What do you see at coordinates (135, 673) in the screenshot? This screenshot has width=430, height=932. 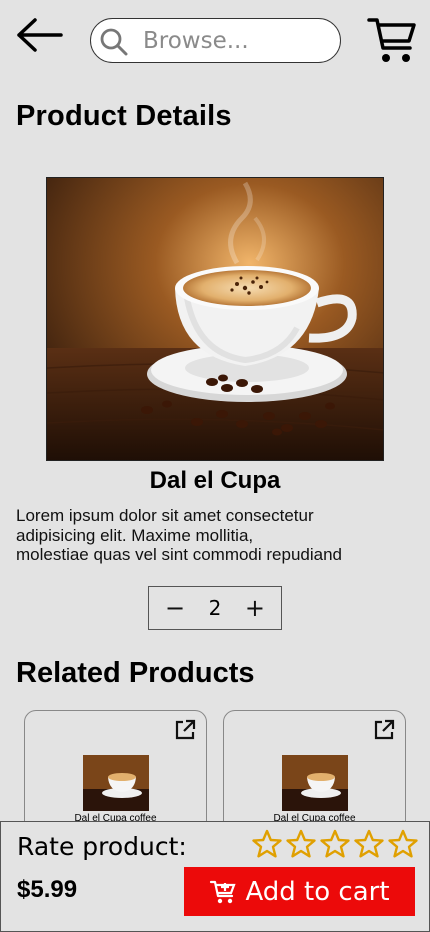 I see `related-products-title: Related Products` at bounding box center [135, 673].